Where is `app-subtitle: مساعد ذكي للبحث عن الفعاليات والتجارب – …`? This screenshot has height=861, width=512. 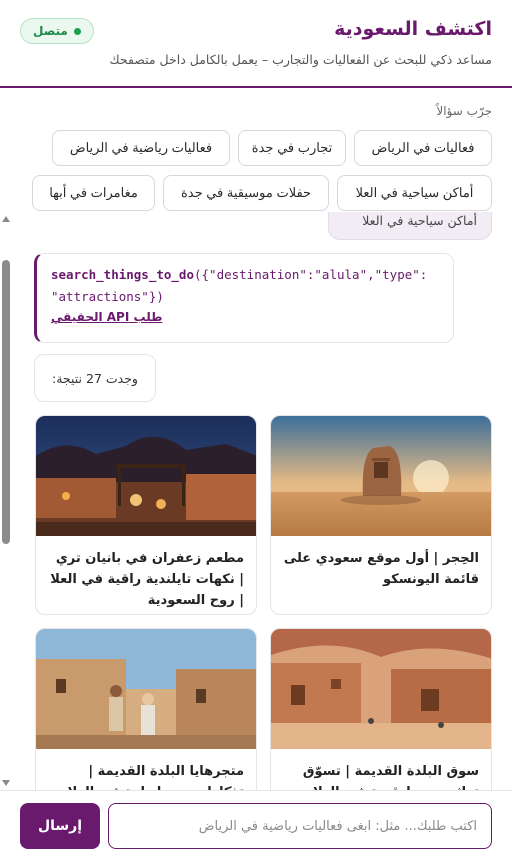 app-subtitle: مساعد ذكي للبحث عن الفعاليات والتجارب – … is located at coordinates (300, 59).